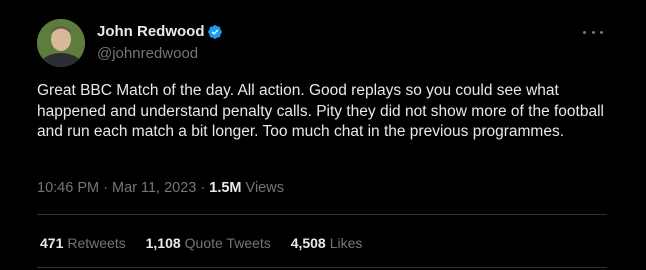 The image size is (646, 270). What do you see at coordinates (96, 243) in the screenshot?
I see `retweets-label: Retweets` at bounding box center [96, 243].